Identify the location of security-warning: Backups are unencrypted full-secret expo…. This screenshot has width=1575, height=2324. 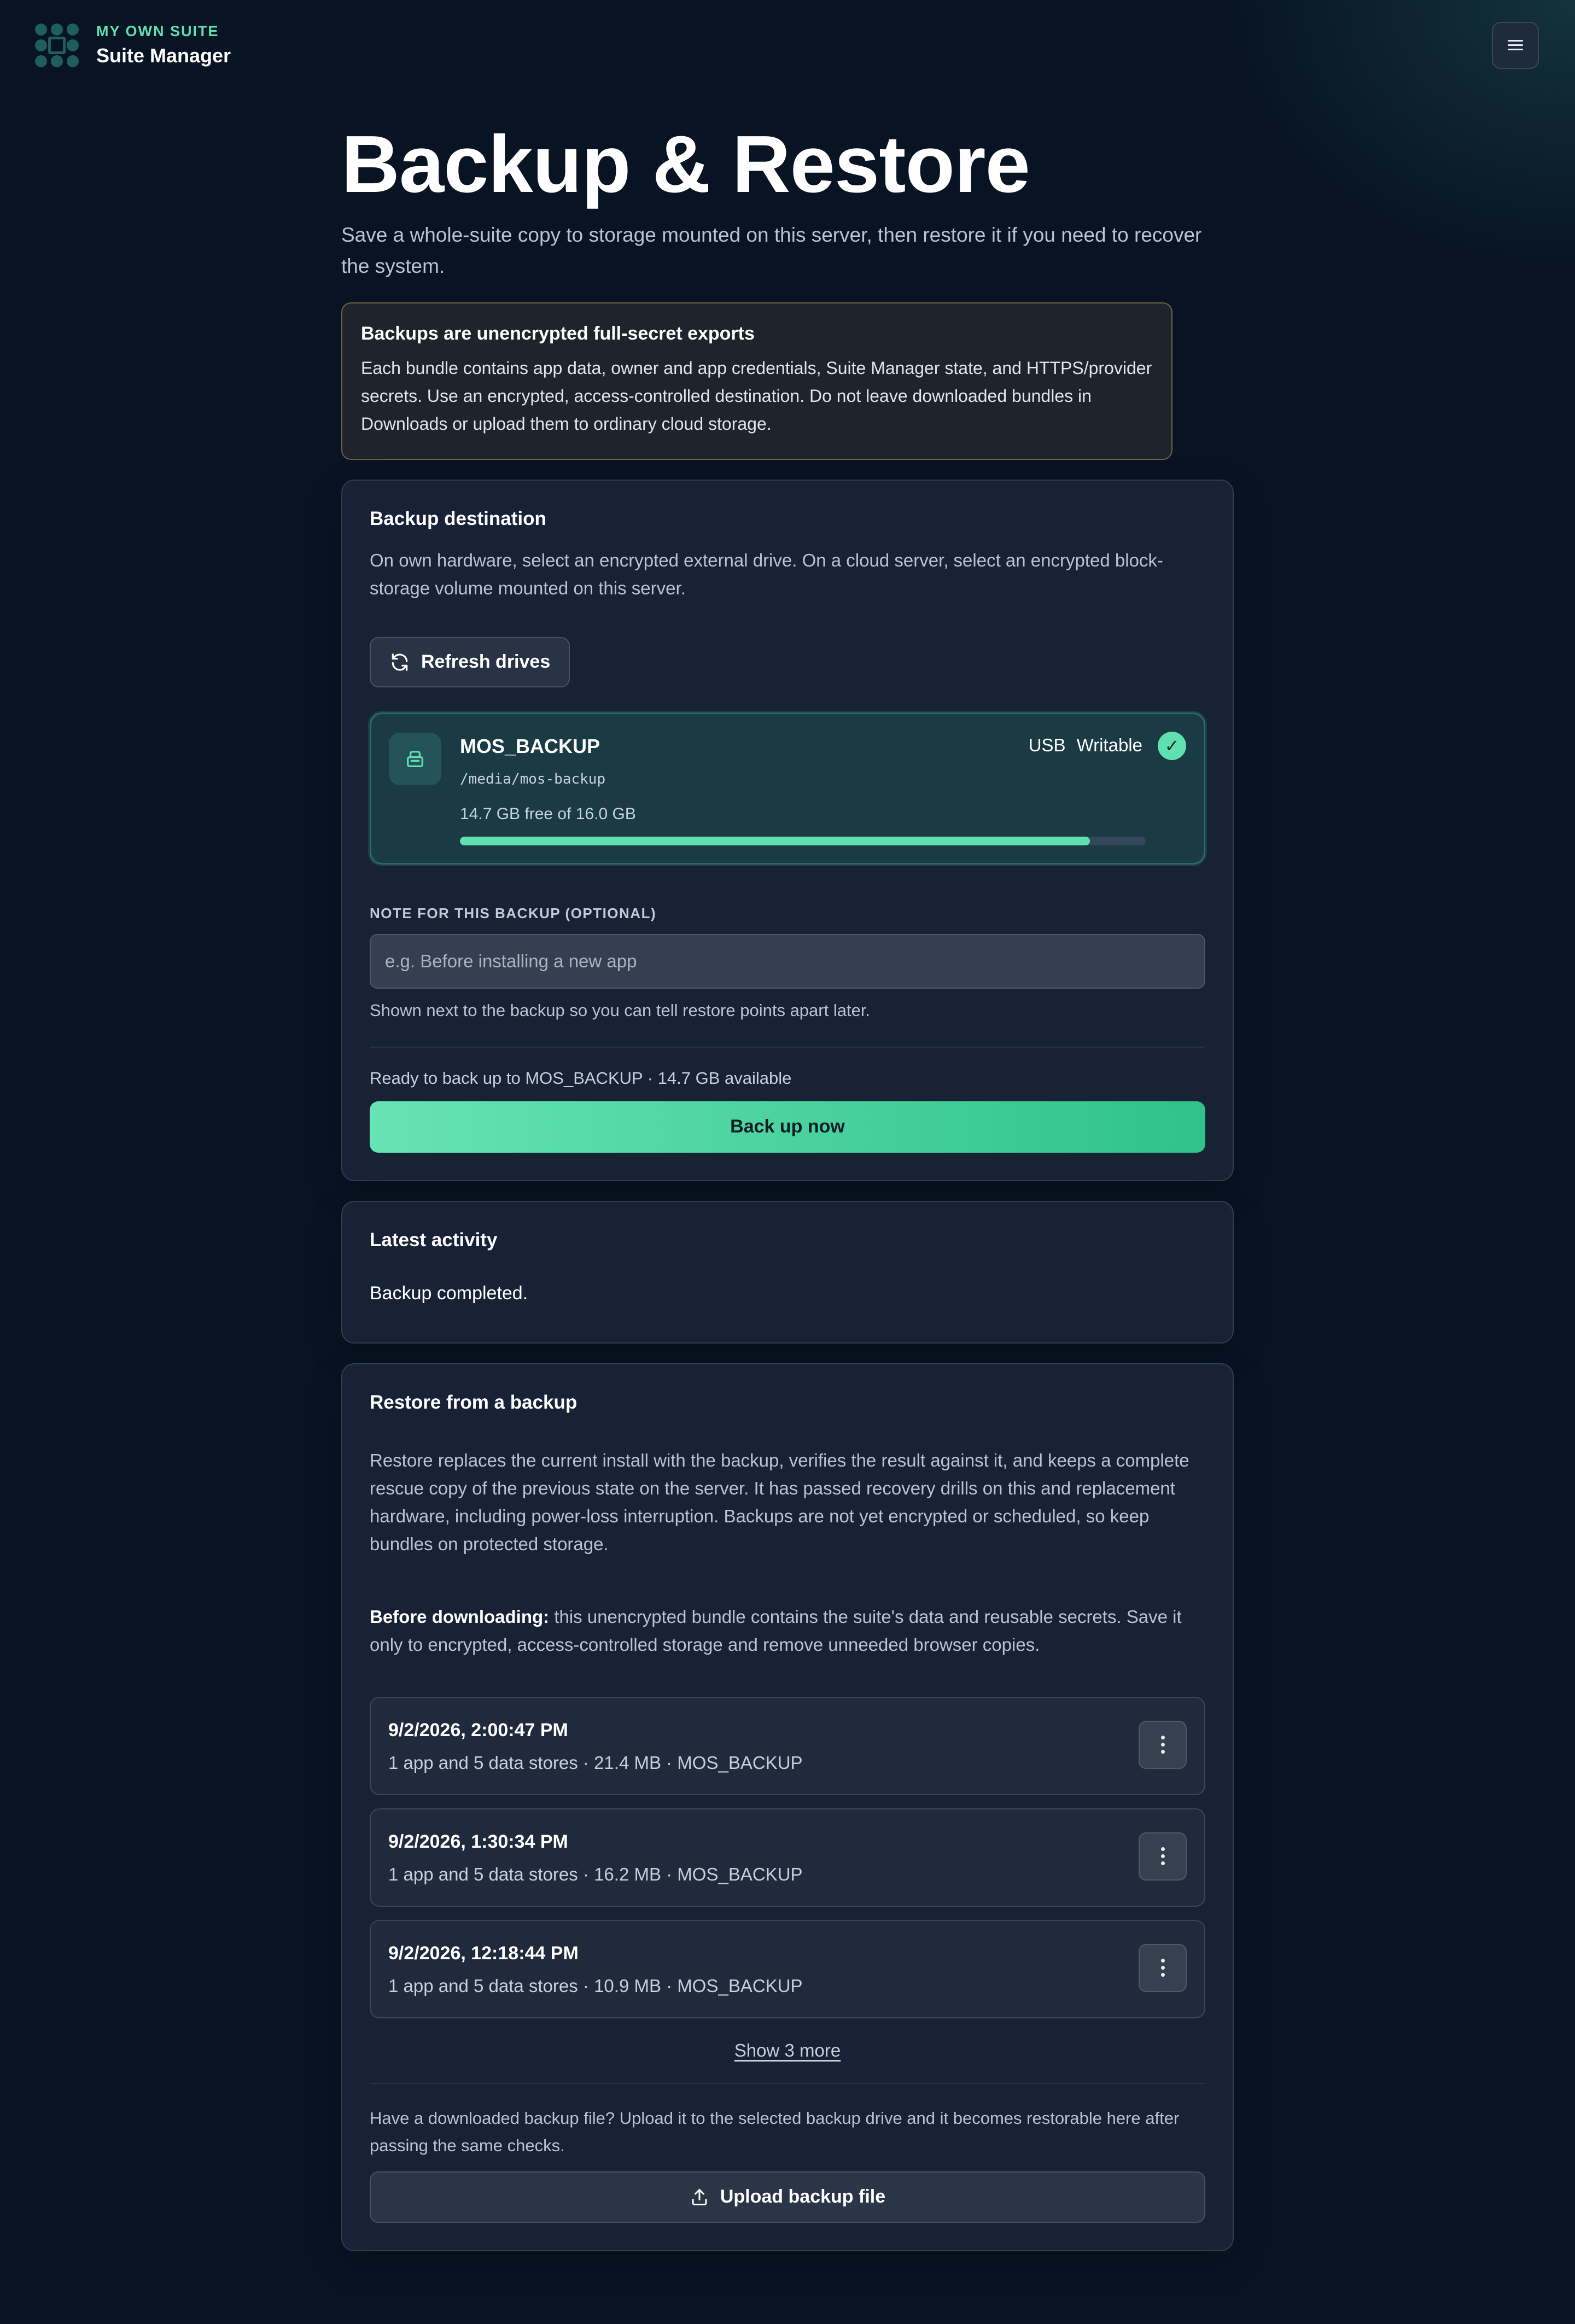
(756, 381).